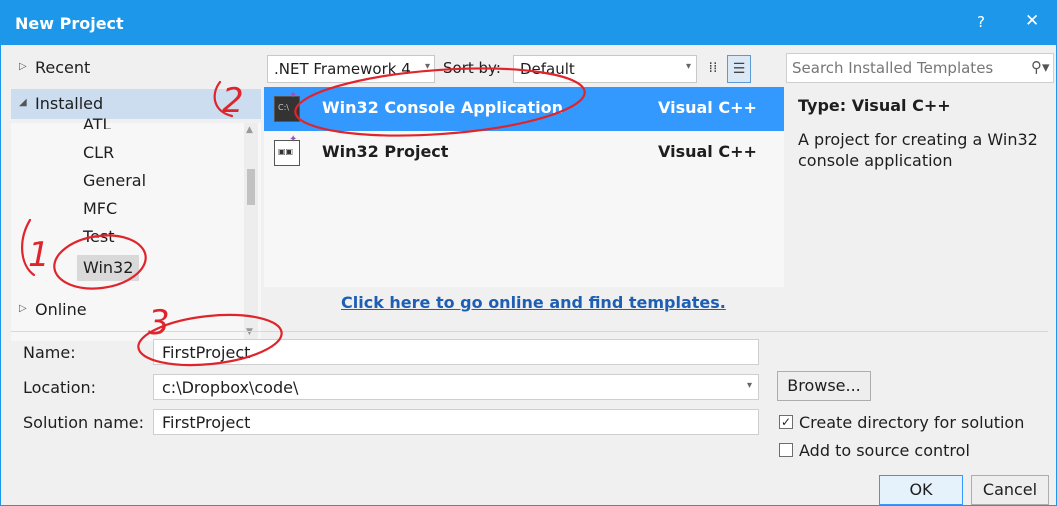 Image resolution: width=1057 pixels, height=506 pixels. Describe the element at coordinates (251, 187) in the screenshot. I see `scrollbar-thumb` at that location.